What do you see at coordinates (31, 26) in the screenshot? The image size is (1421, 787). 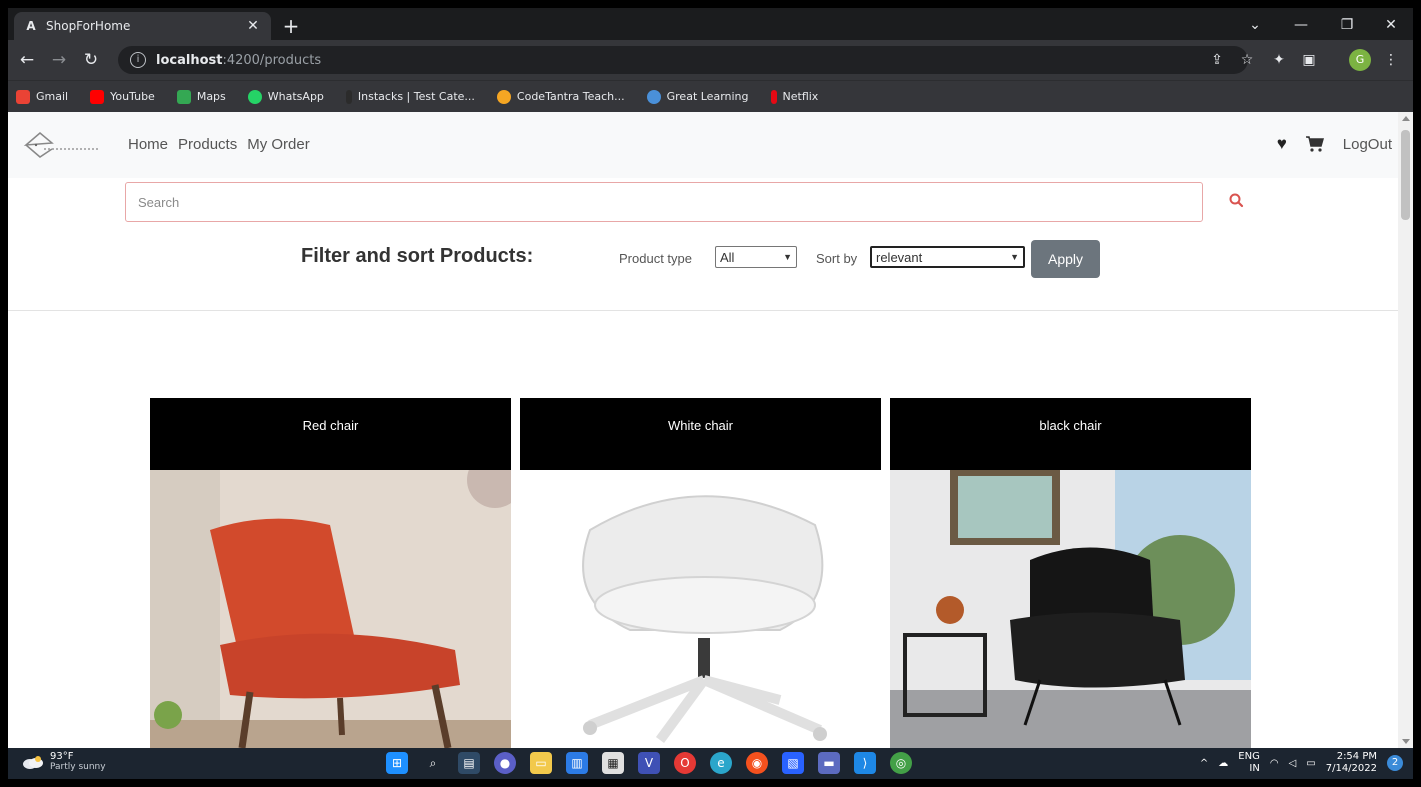 I see `tab-favicon-icon: A` at bounding box center [31, 26].